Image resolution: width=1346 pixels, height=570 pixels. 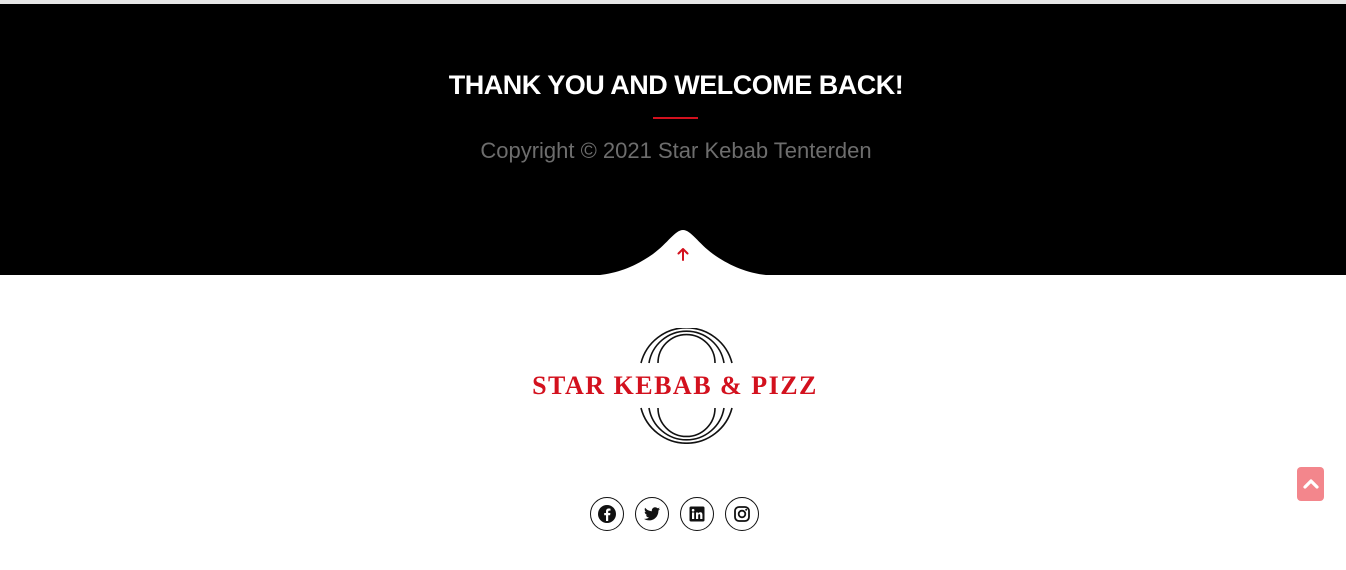 I want to click on logo-text: STAR KEBAB & PIZZ, so click(x=675, y=385).